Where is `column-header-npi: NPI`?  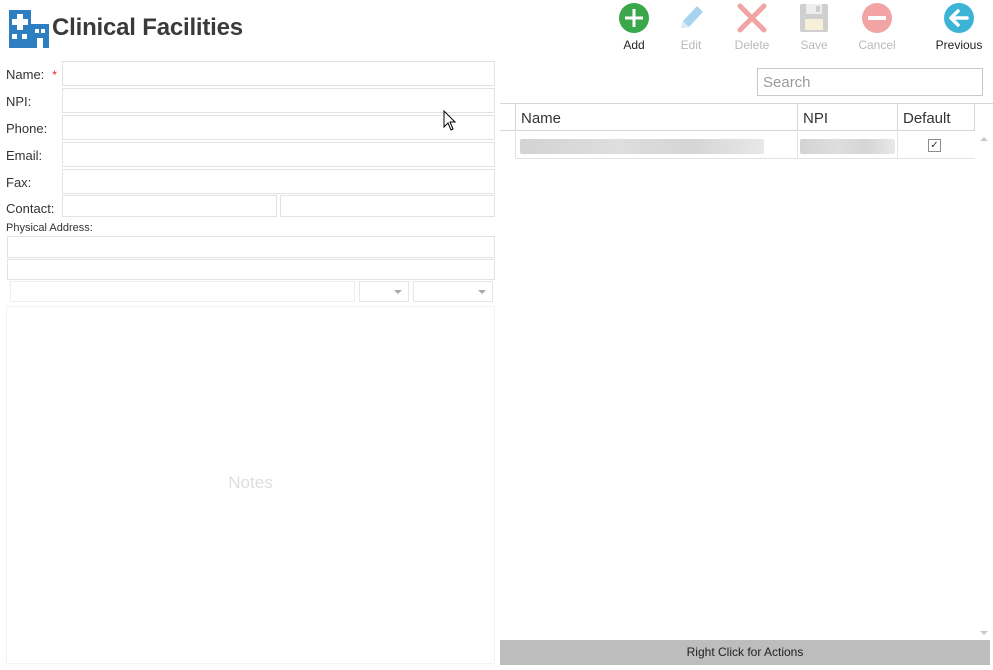 column-header-npi: NPI is located at coordinates (847, 117).